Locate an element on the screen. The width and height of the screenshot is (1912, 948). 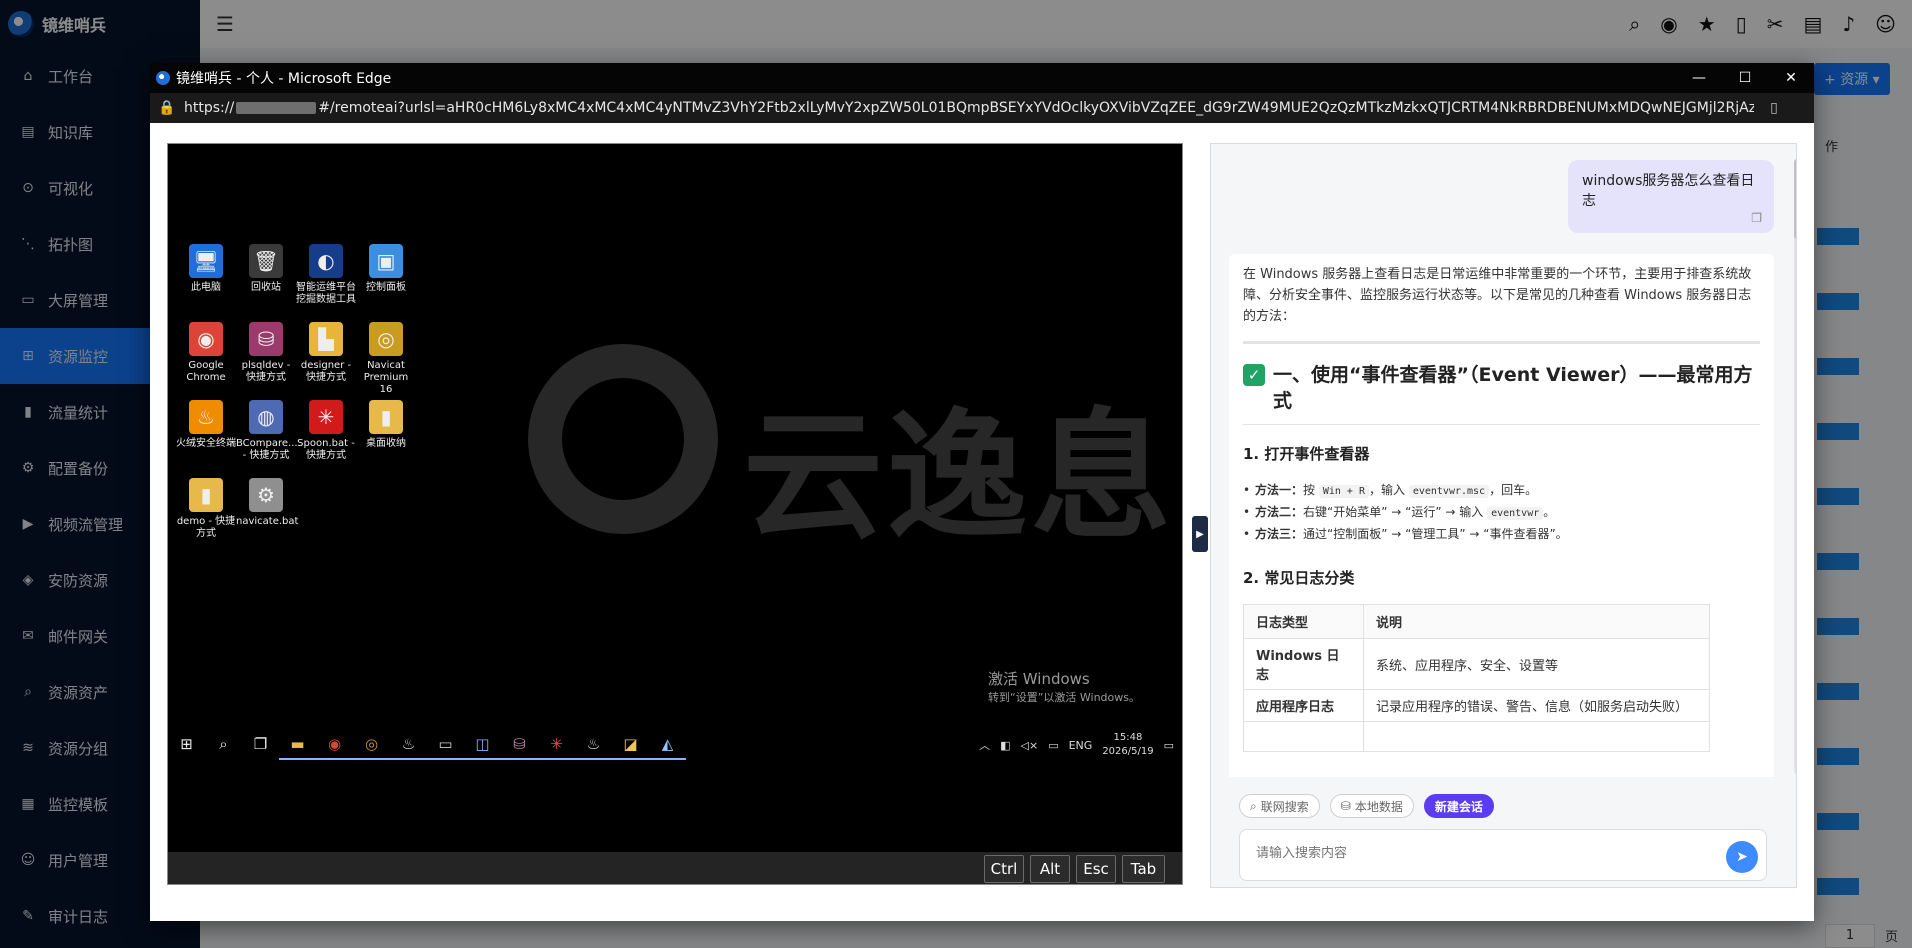
system-tray: ︿ ◧ ◁× ▭ ENG 15:48 2026/5/19 ▭ is located at coordinates (1076, 745).